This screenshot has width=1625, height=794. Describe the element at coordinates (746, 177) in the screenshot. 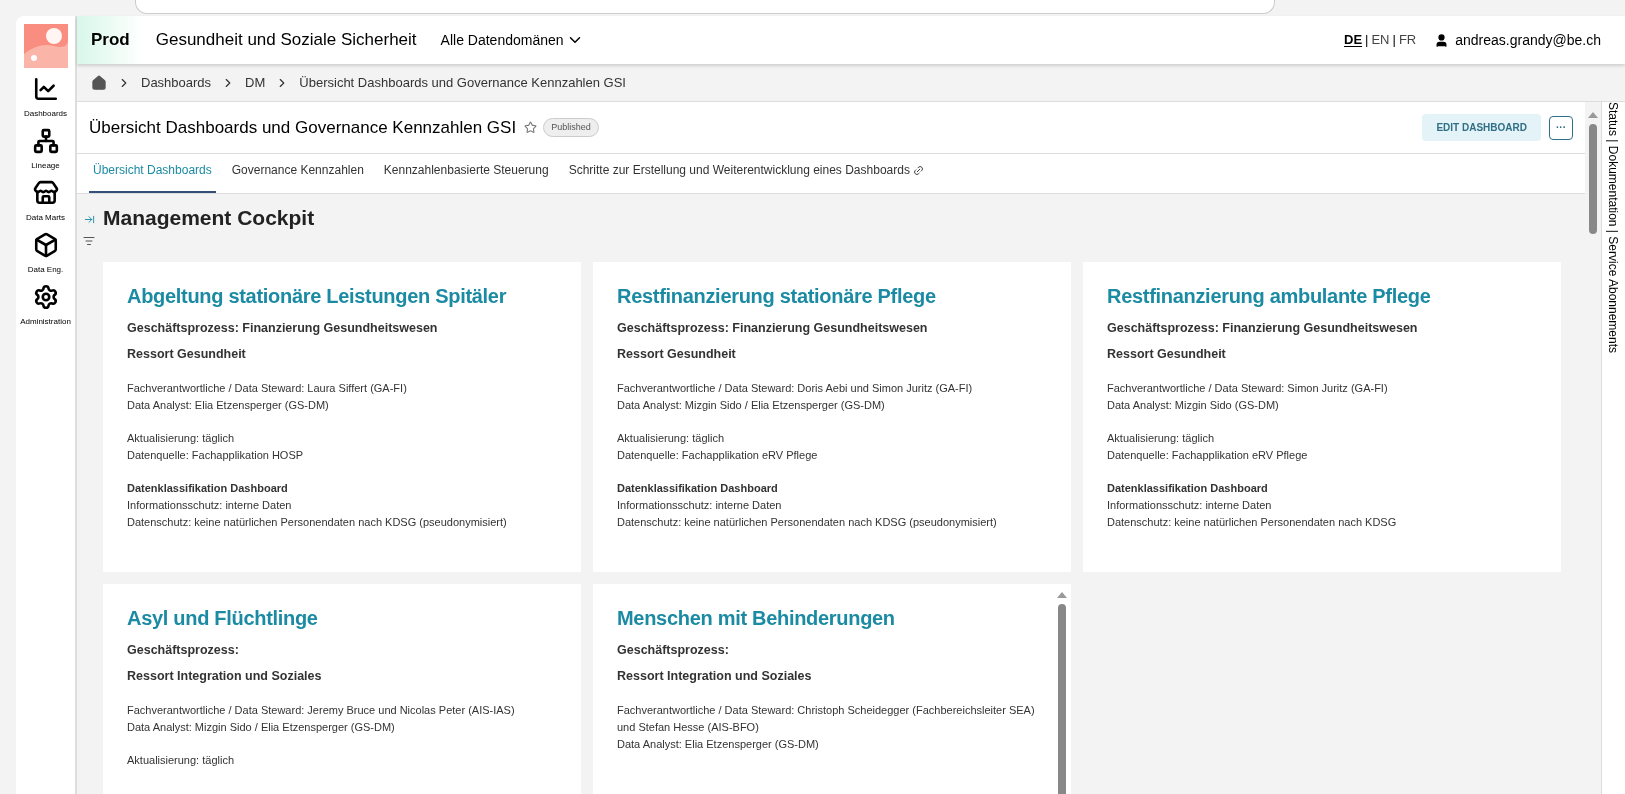

I see `tab: Schritte zur Erstellung und Weiterentwicklung eines Dashboards` at that location.